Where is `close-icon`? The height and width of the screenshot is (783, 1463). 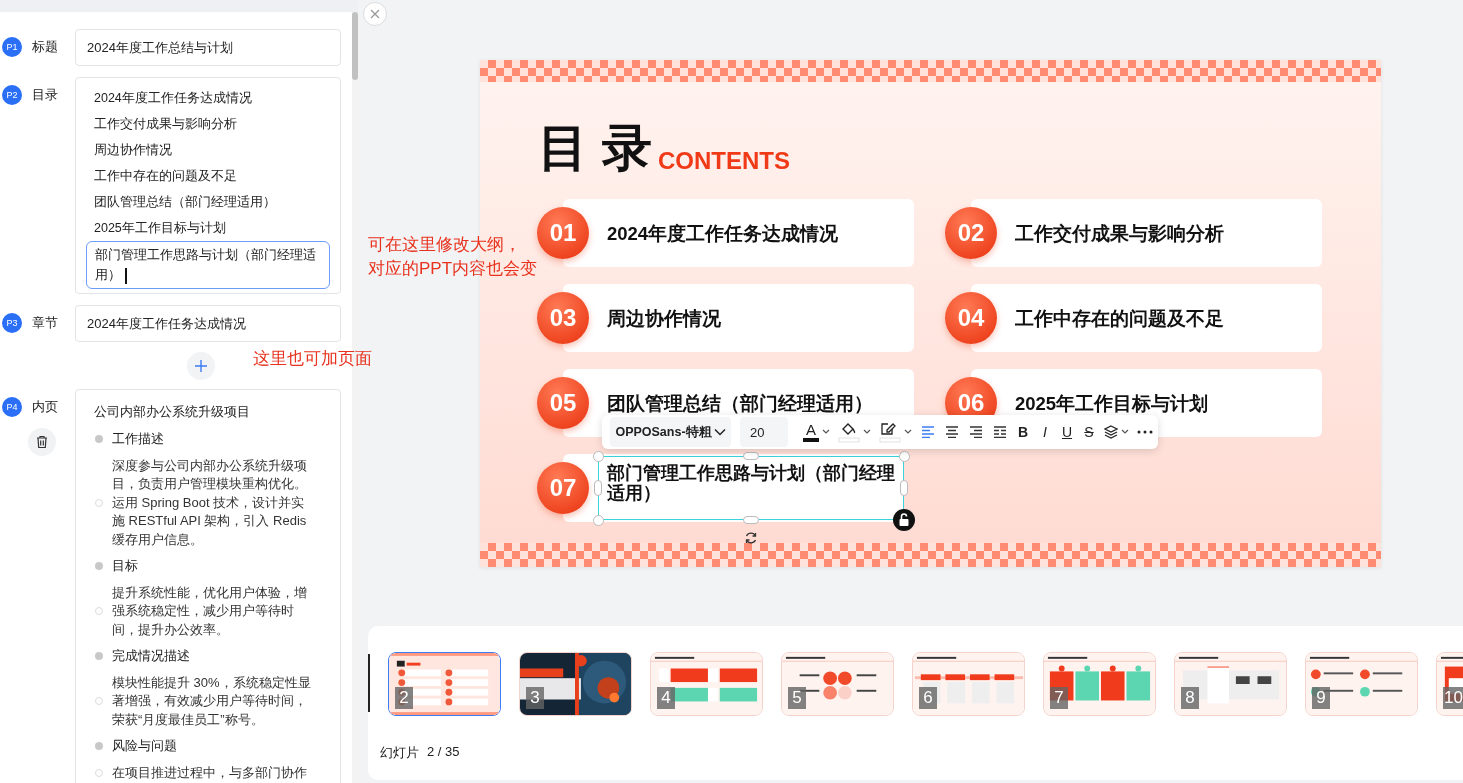 close-icon is located at coordinates (375, 14).